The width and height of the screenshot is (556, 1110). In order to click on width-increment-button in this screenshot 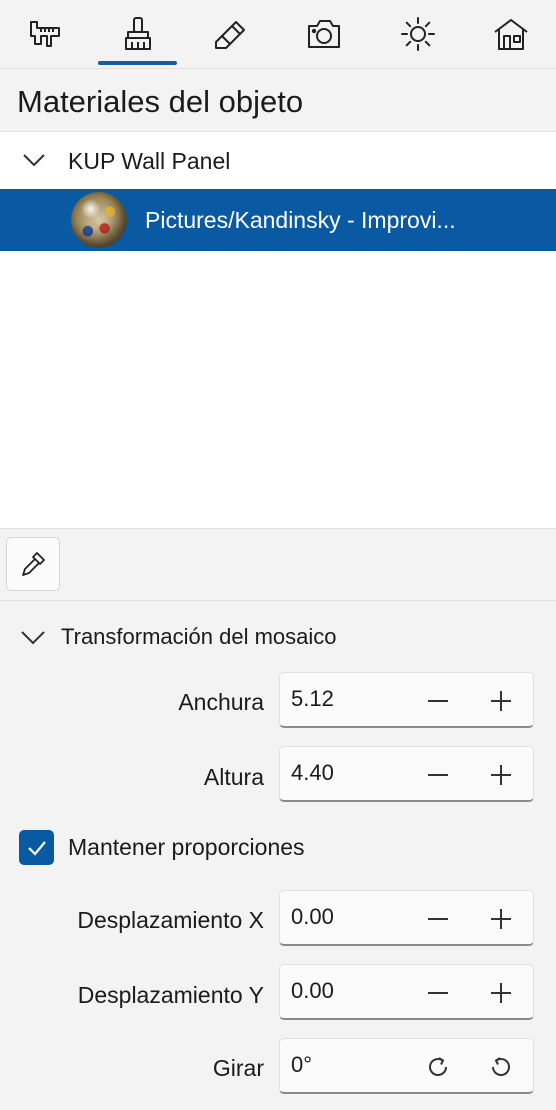, I will do `click(501, 701)`.